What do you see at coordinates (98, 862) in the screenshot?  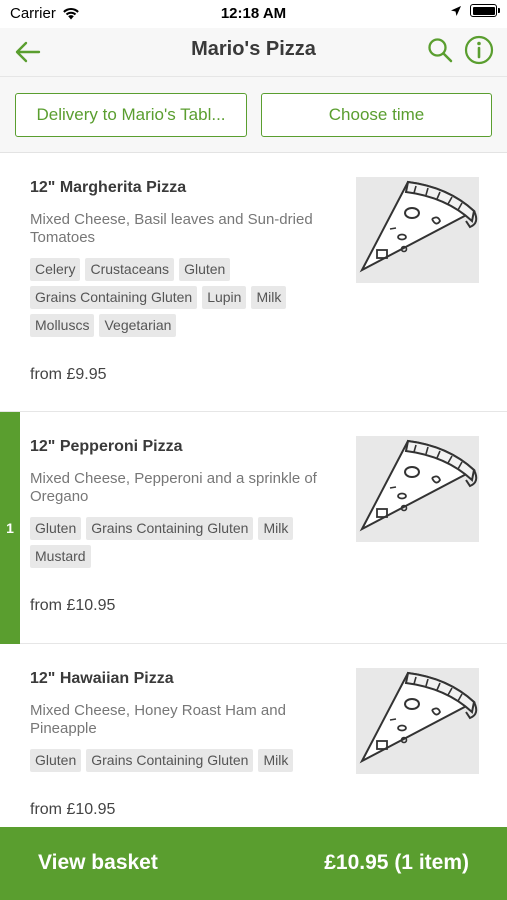 I see `basket-label: View basket` at bounding box center [98, 862].